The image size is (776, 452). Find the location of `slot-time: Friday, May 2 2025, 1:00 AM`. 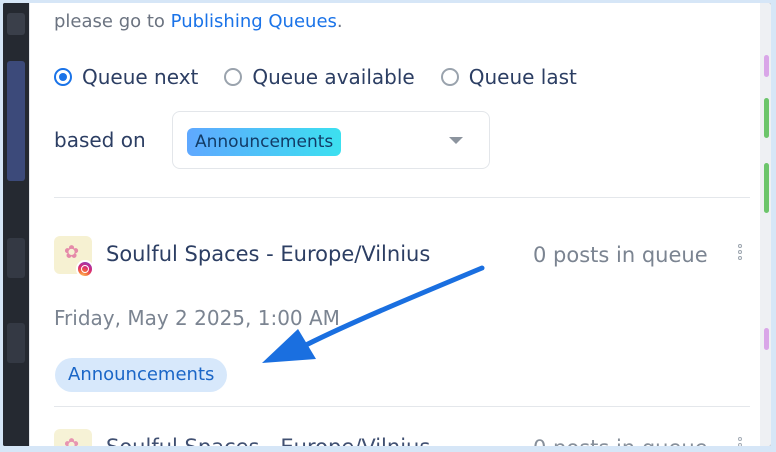

slot-time: Friday, May 2 2025, 1:00 AM is located at coordinates (197, 318).